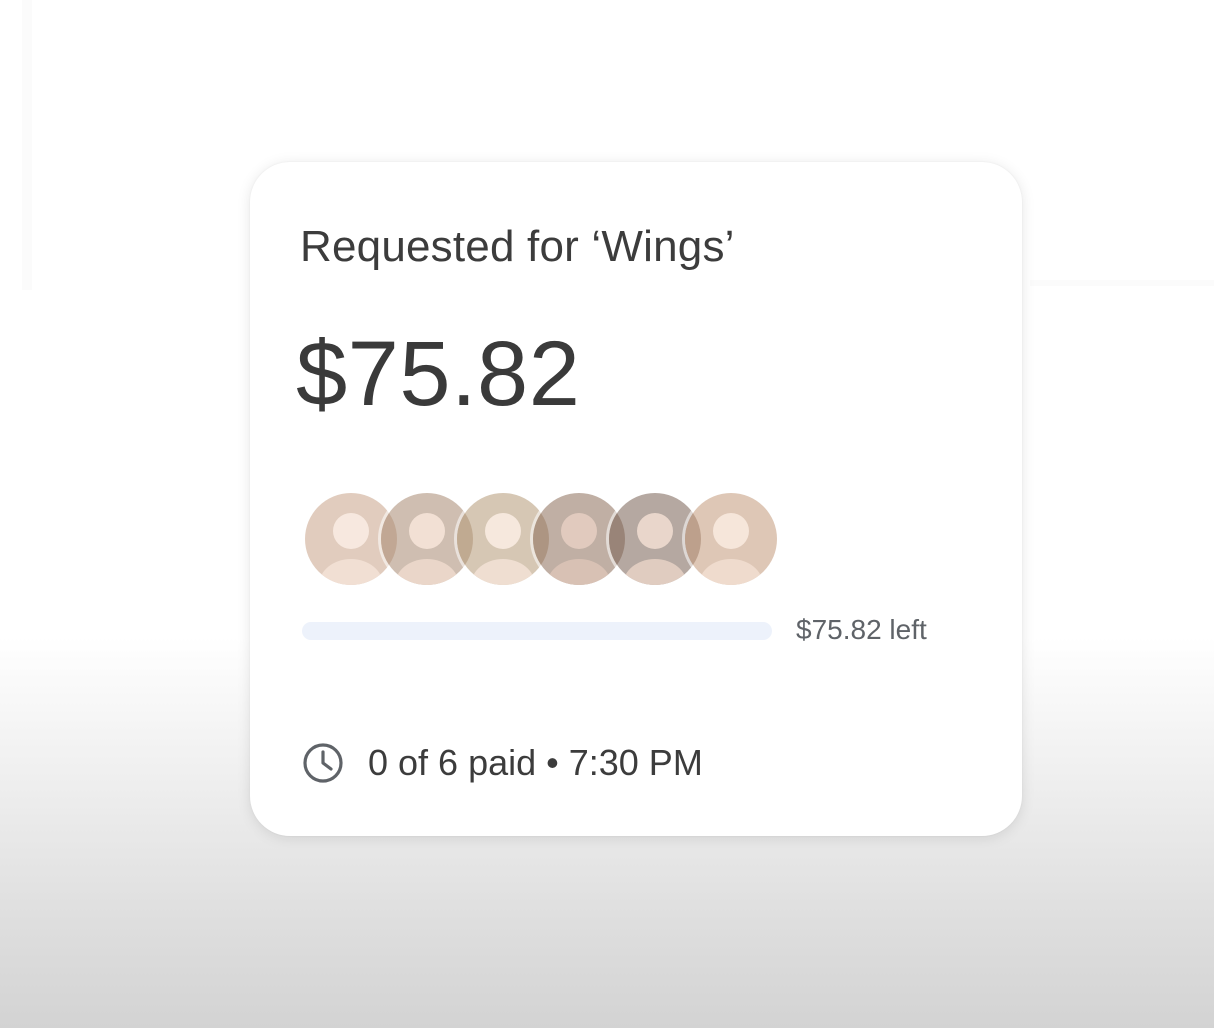 This screenshot has height=1028, width=1214. I want to click on remaining-amount-label: $75.82 left, so click(861, 629).